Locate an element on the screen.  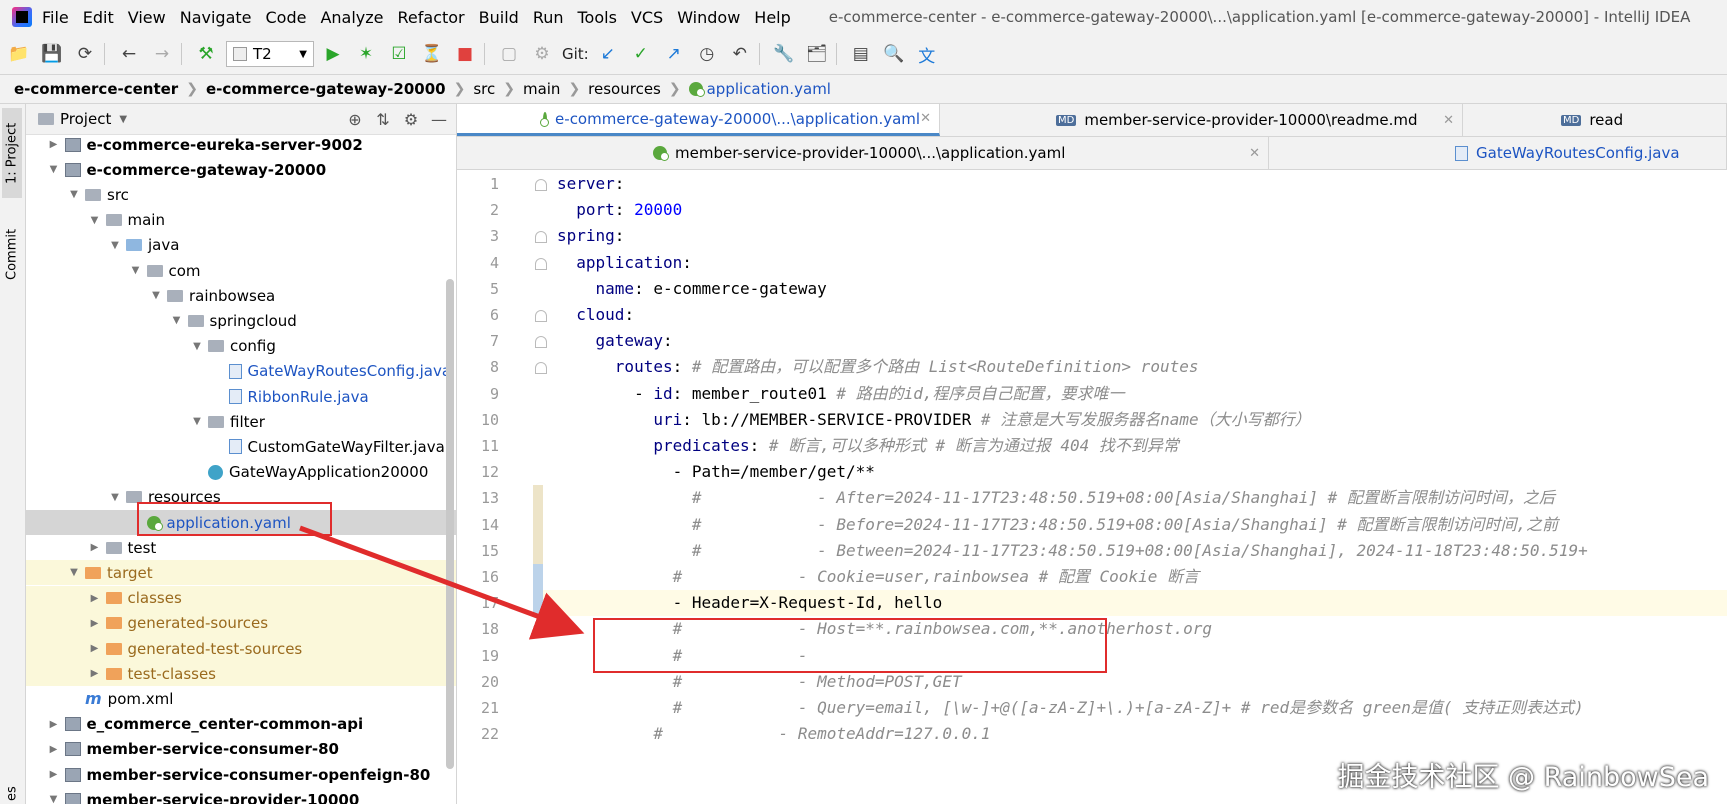
annotation-arrow is located at coordinates (442, 582).